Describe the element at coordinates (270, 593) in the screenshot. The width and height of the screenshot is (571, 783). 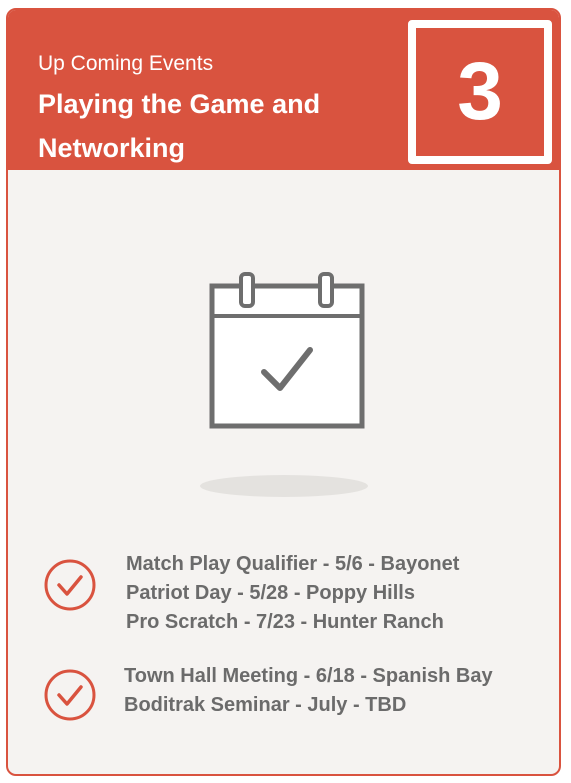
I see `event-item: Patriot Day - 5/28 - Poppy Hills` at that location.